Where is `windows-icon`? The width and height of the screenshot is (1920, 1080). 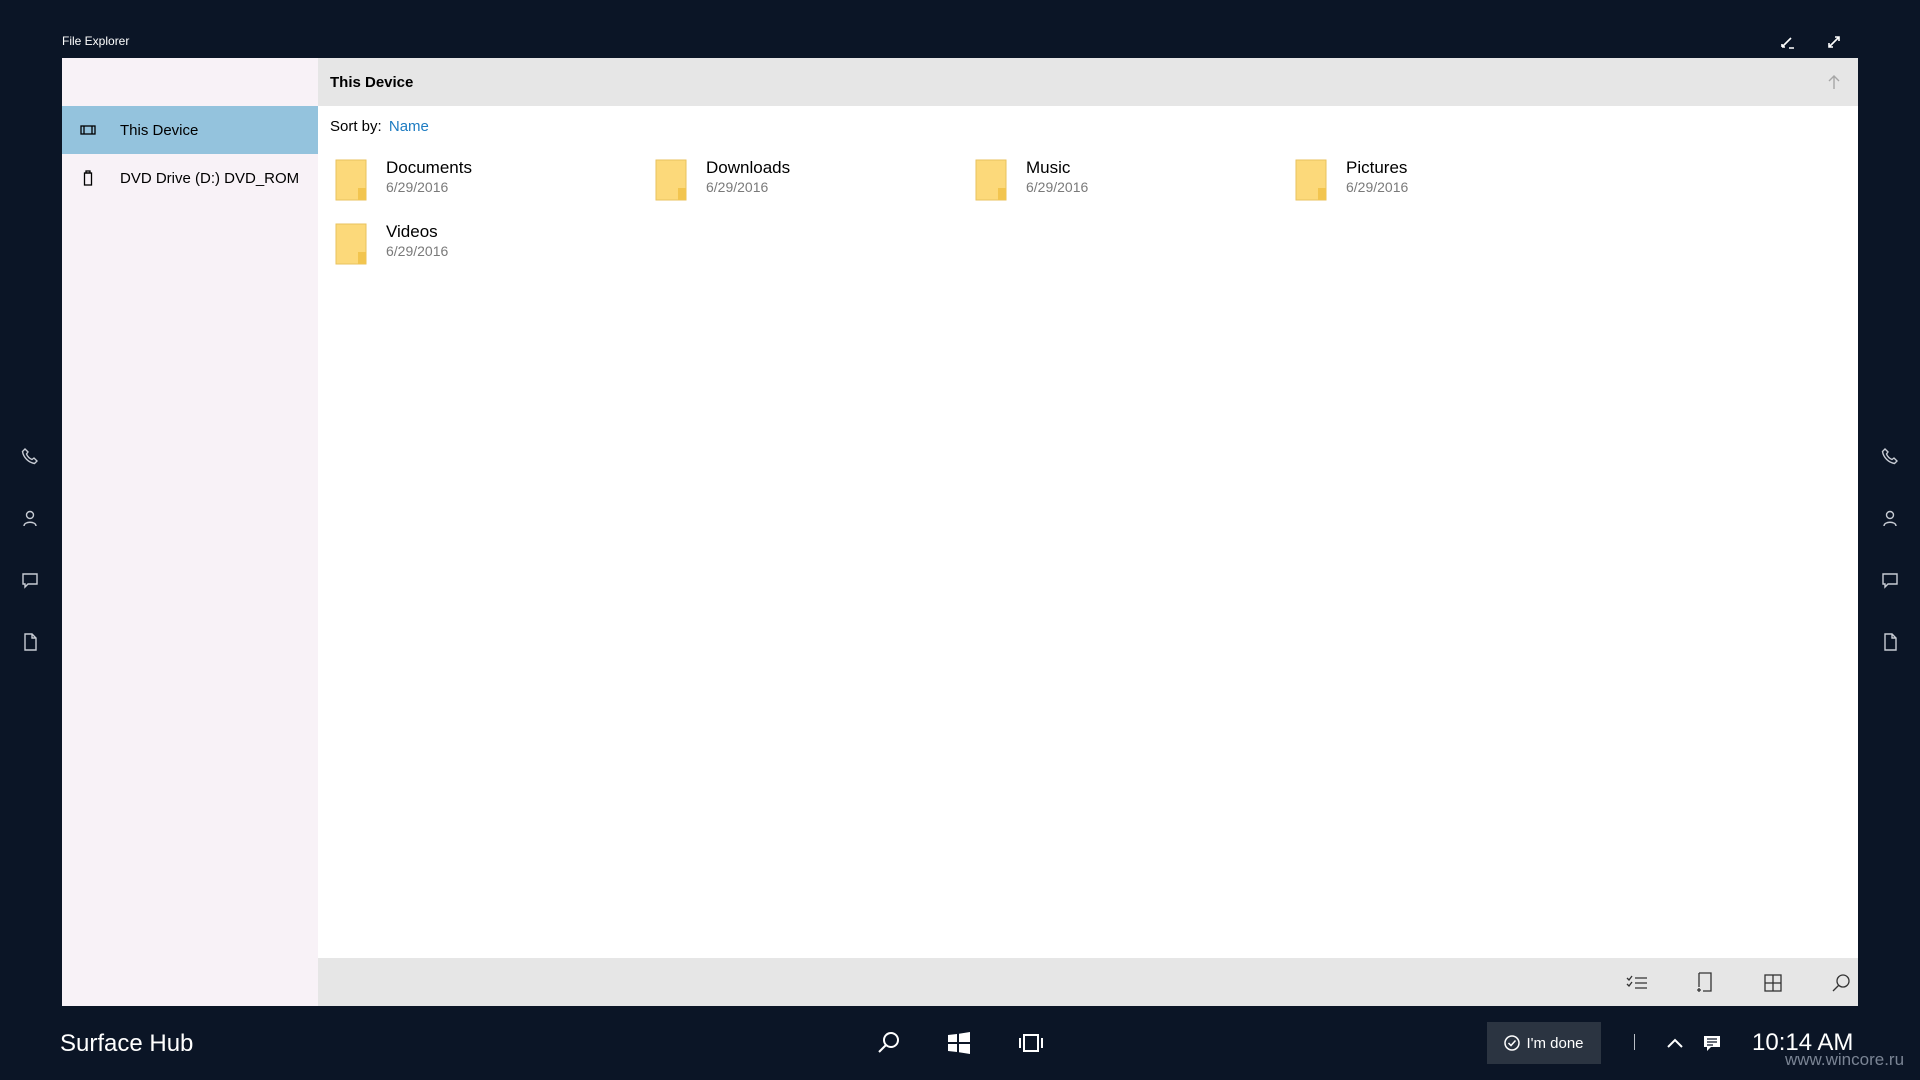
windows-icon is located at coordinates (959, 1043).